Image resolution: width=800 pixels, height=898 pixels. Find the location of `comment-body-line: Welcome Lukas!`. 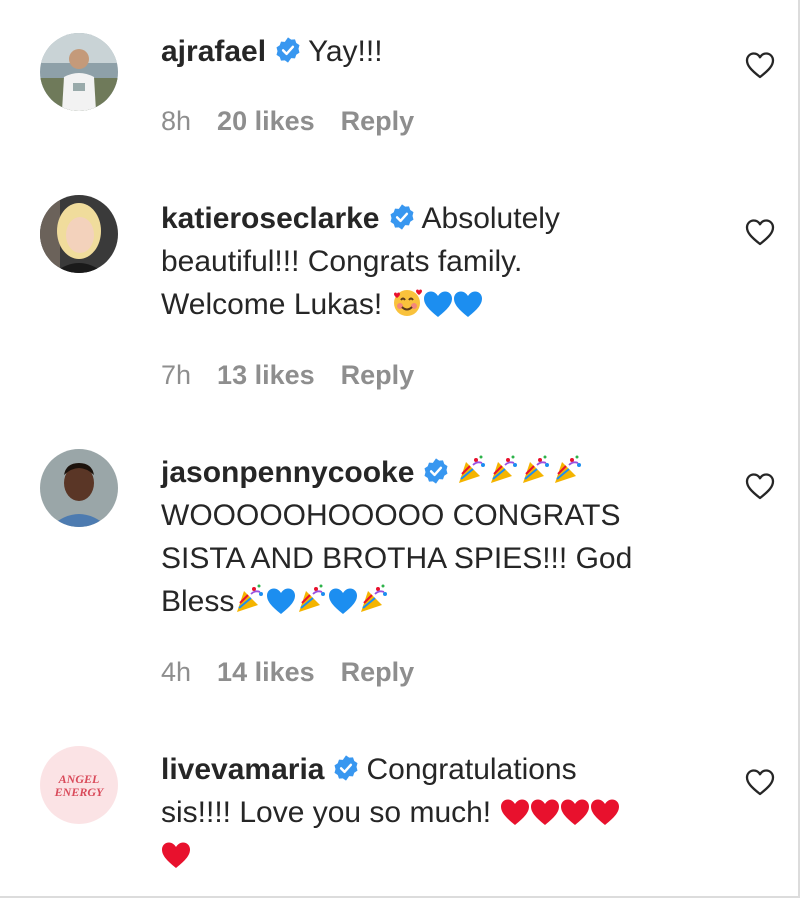

comment-body-line: Welcome Lukas! is located at coordinates (272, 304).